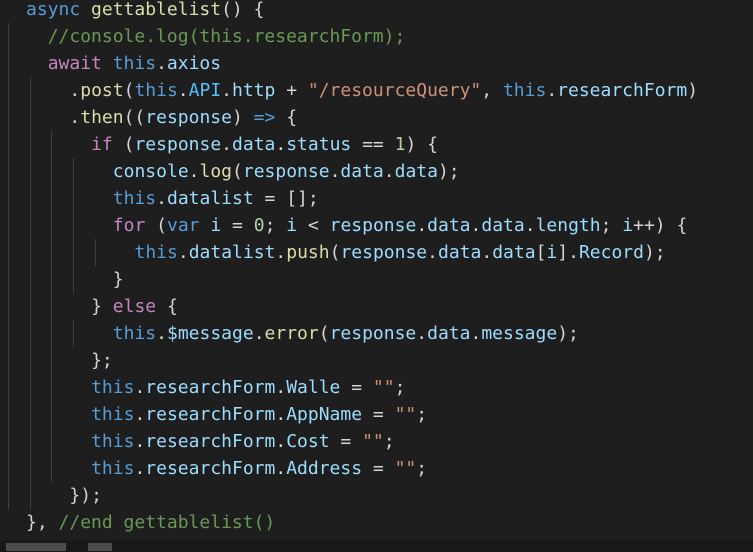 This screenshot has height=552, width=753. What do you see at coordinates (216, 225) in the screenshot?
I see `code-token: i` at bounding box center [216, 225].